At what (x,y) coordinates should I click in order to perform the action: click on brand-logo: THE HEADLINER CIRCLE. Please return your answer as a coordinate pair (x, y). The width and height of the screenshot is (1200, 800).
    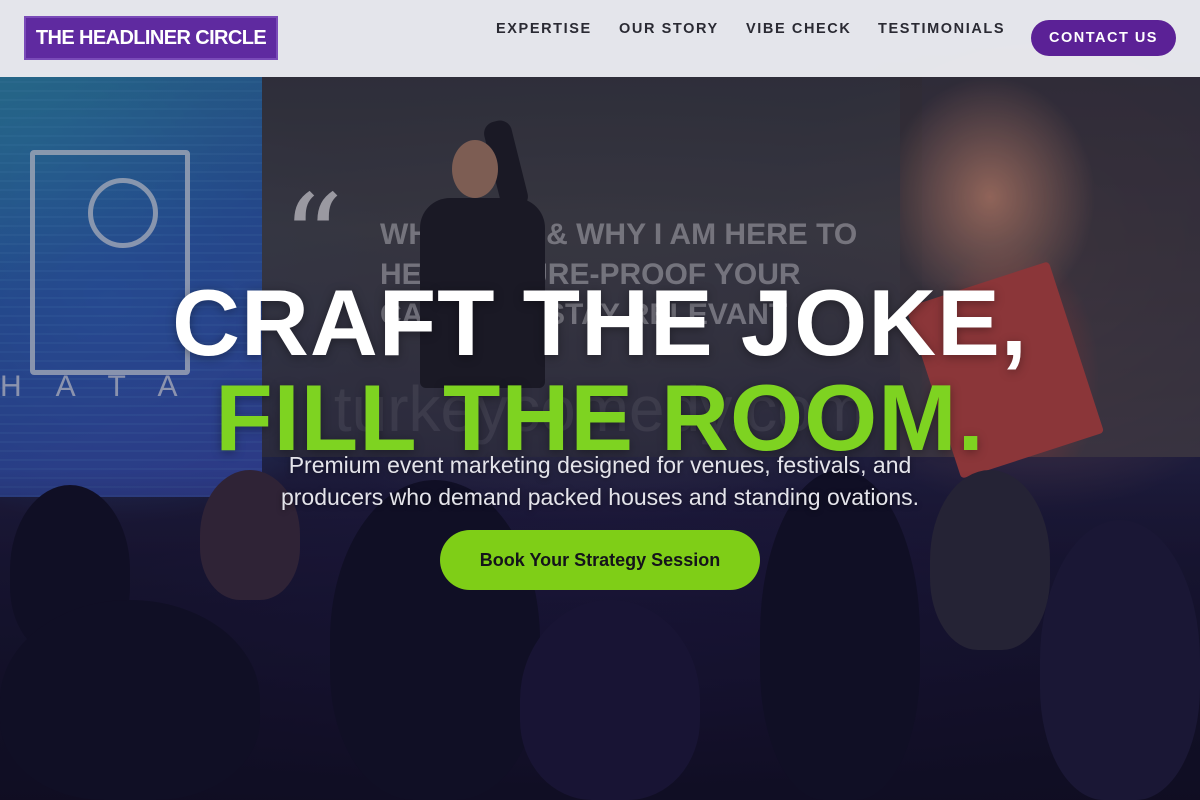
    Looking at the image, I should click on (151, 38).